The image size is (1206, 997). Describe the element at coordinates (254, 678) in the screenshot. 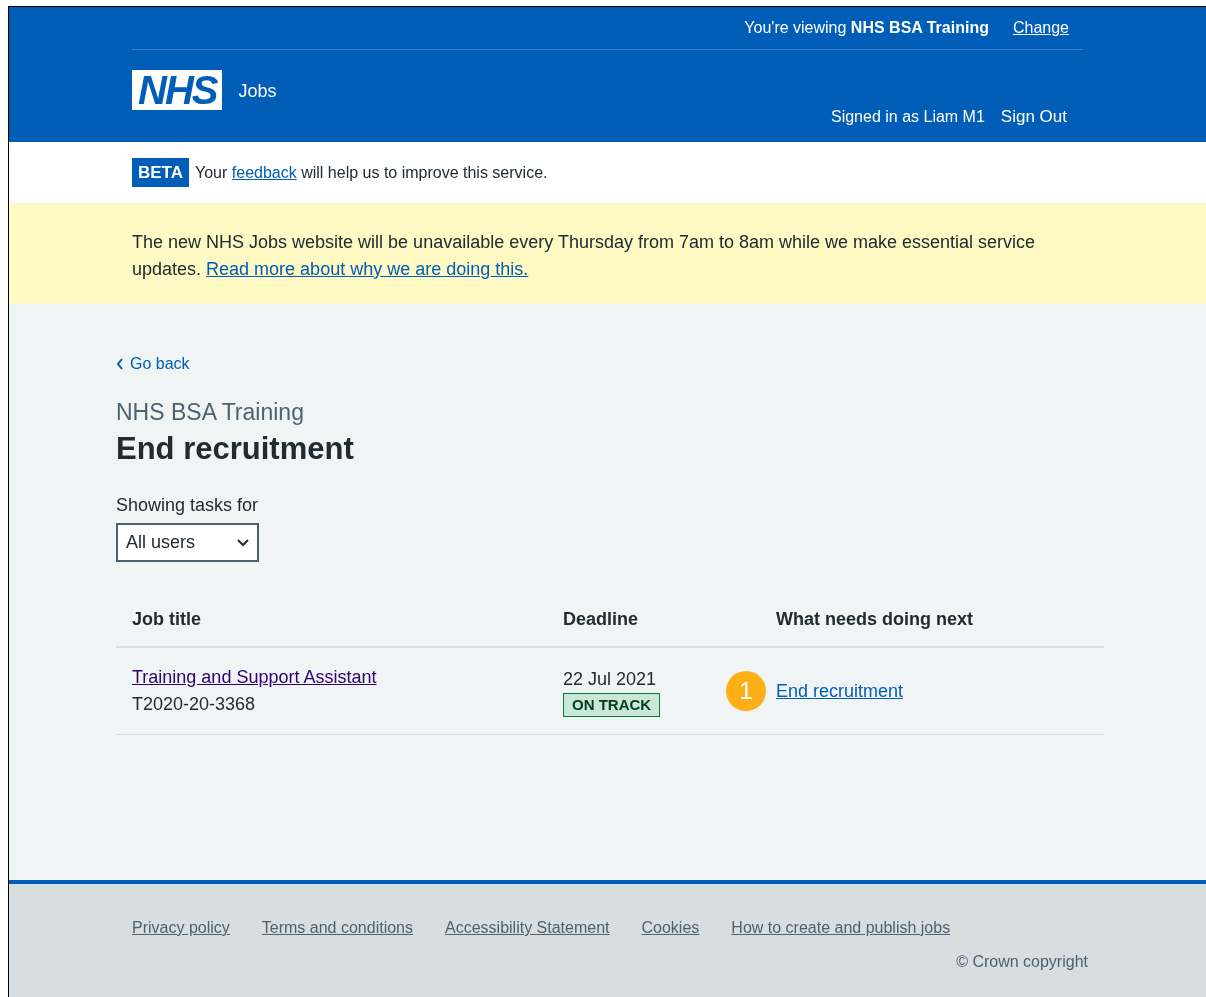

I see `job-title-link: Training and Support Assistant` at that location.